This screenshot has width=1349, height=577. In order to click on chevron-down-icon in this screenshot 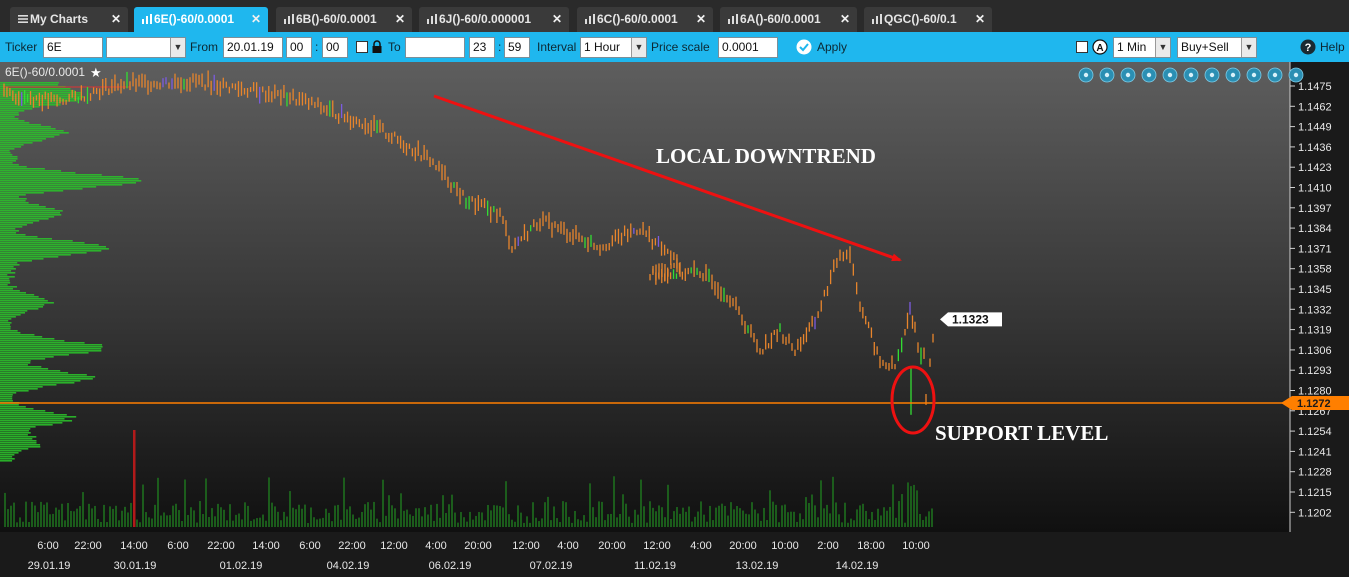, I will do `click(1296, 75)`.